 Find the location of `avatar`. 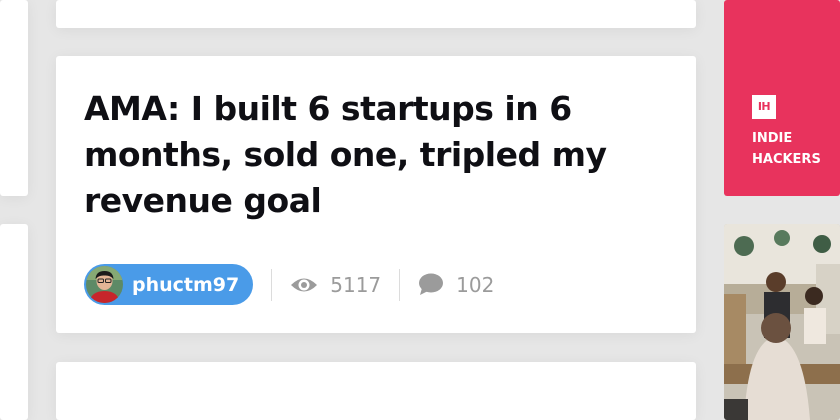

avatar is located at coordinates (104, 284).